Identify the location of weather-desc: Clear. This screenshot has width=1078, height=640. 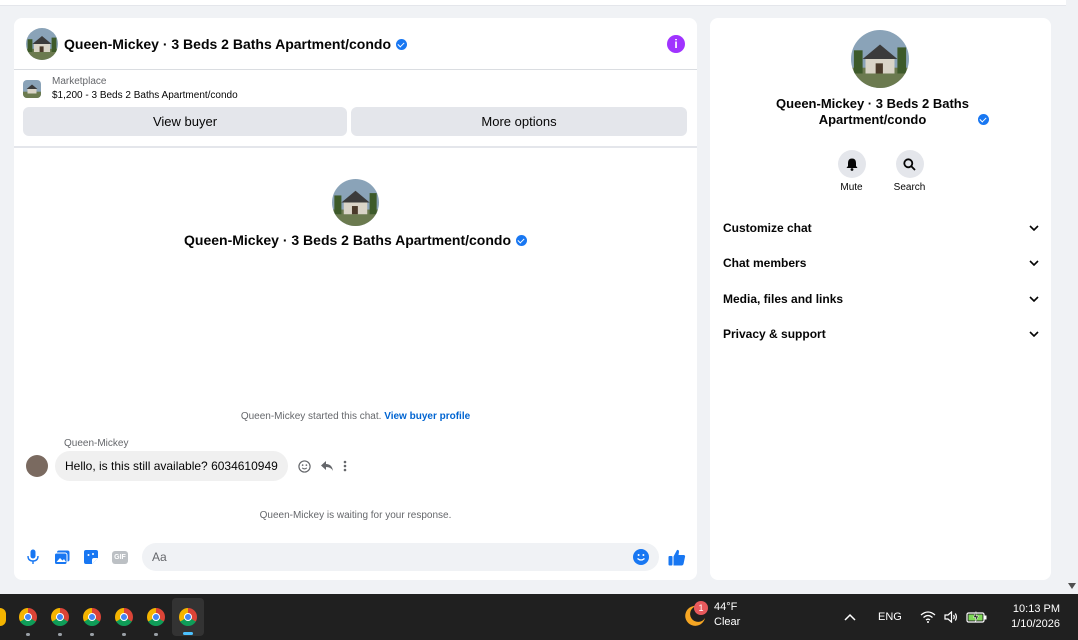
(727, 622).